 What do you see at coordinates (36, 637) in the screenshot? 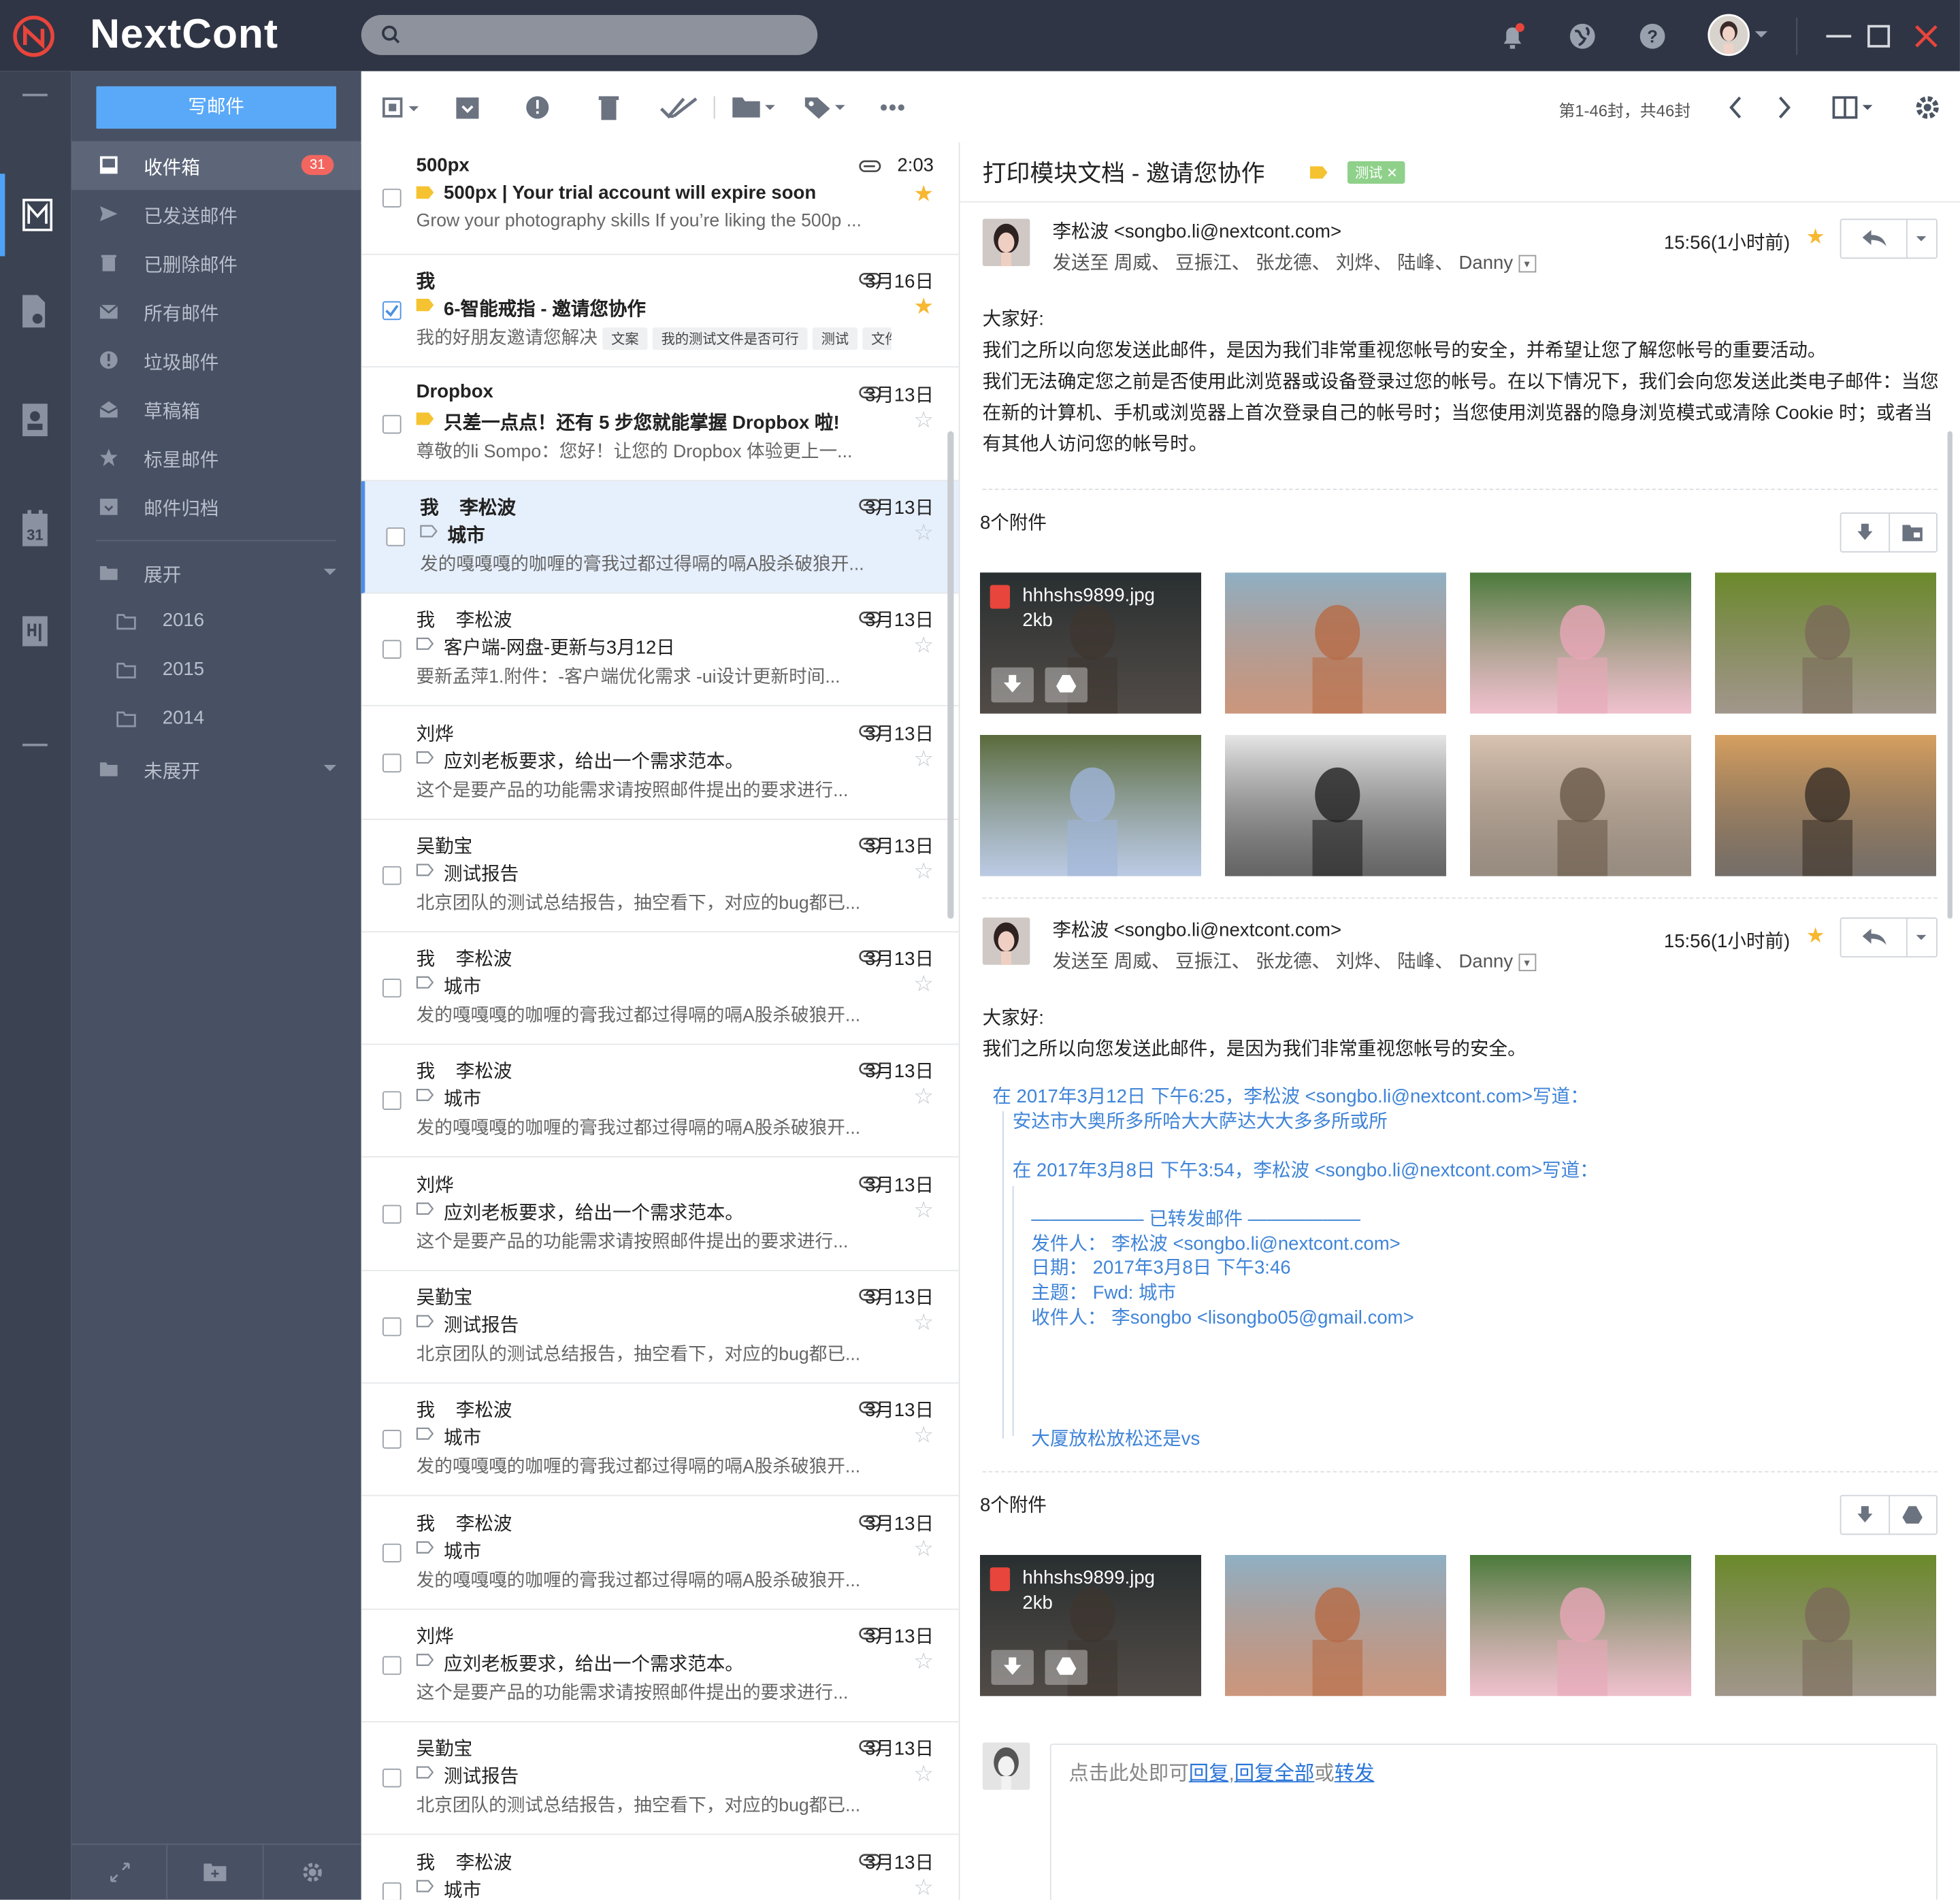
I see `rail-notes` at bounding box center [36, 637].